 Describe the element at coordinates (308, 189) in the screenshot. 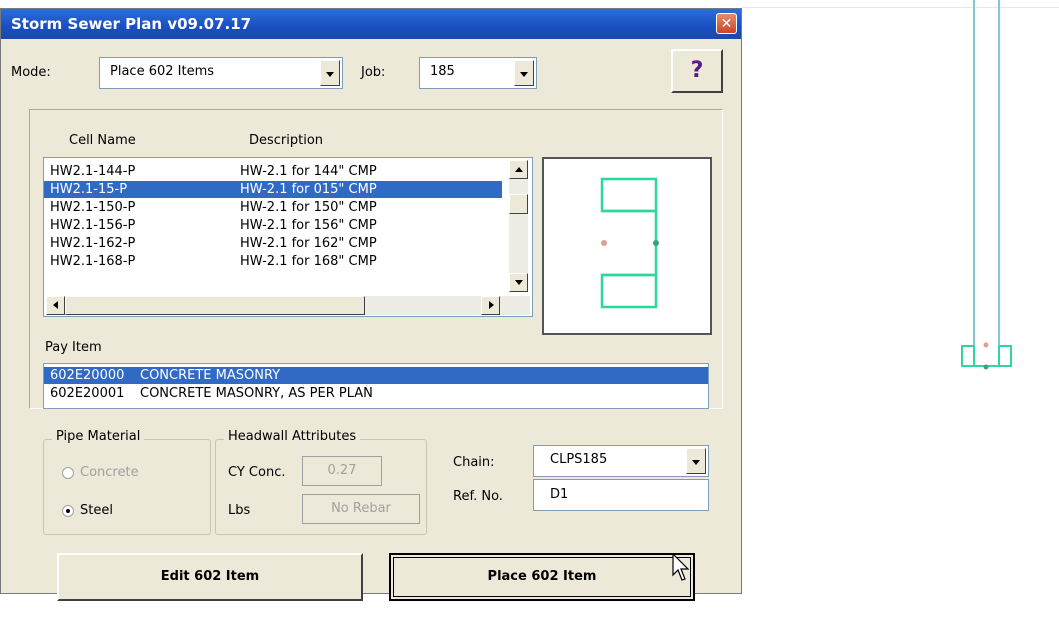

I see `cell-description: HW-2.1 for 015" CMP` at that location.